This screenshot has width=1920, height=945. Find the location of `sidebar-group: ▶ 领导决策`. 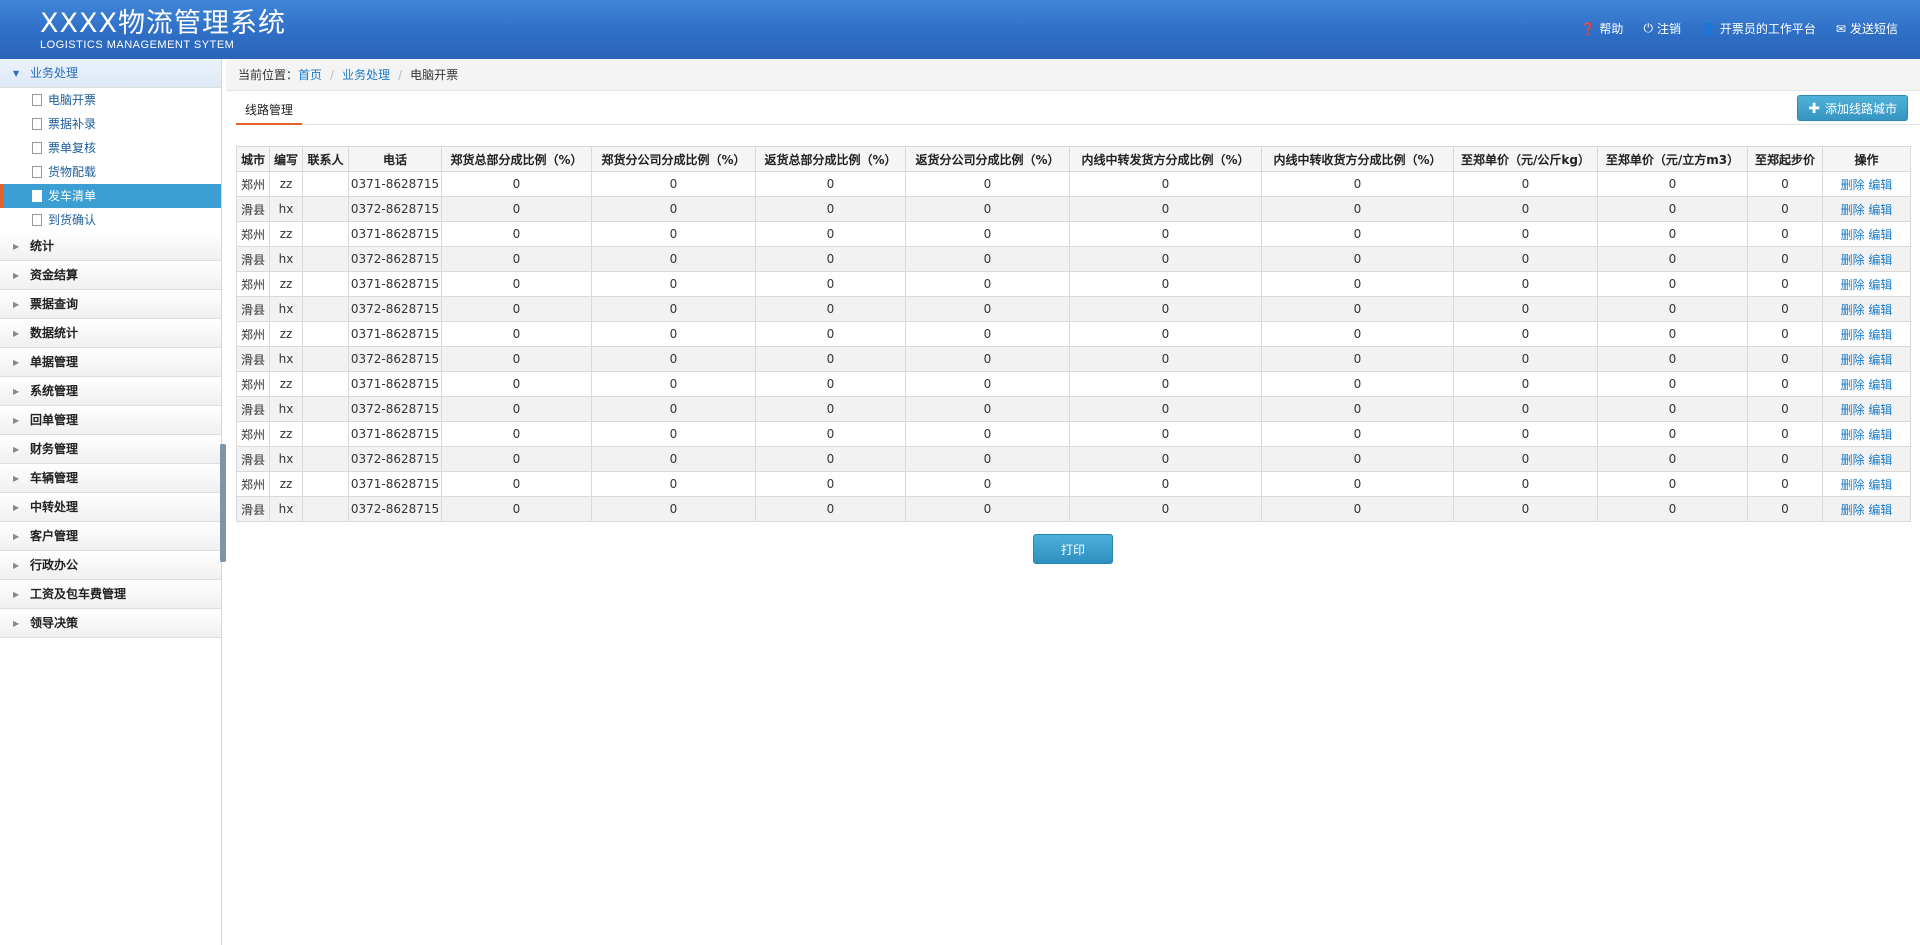

sidebar-group: ▶ 领导决策 is located at coordinates (110, 623).